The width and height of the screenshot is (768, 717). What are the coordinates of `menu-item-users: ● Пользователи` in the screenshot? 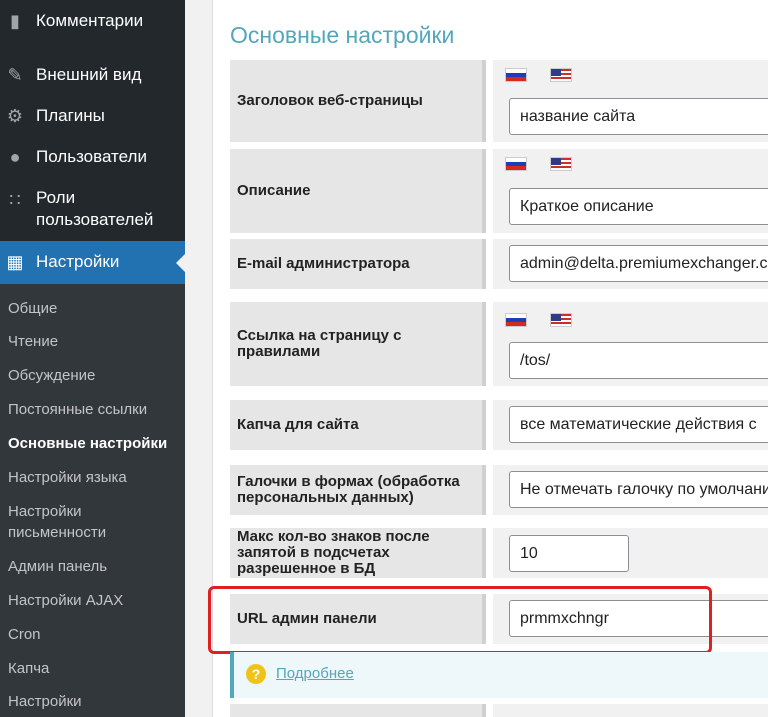 It's located at (92, 158).